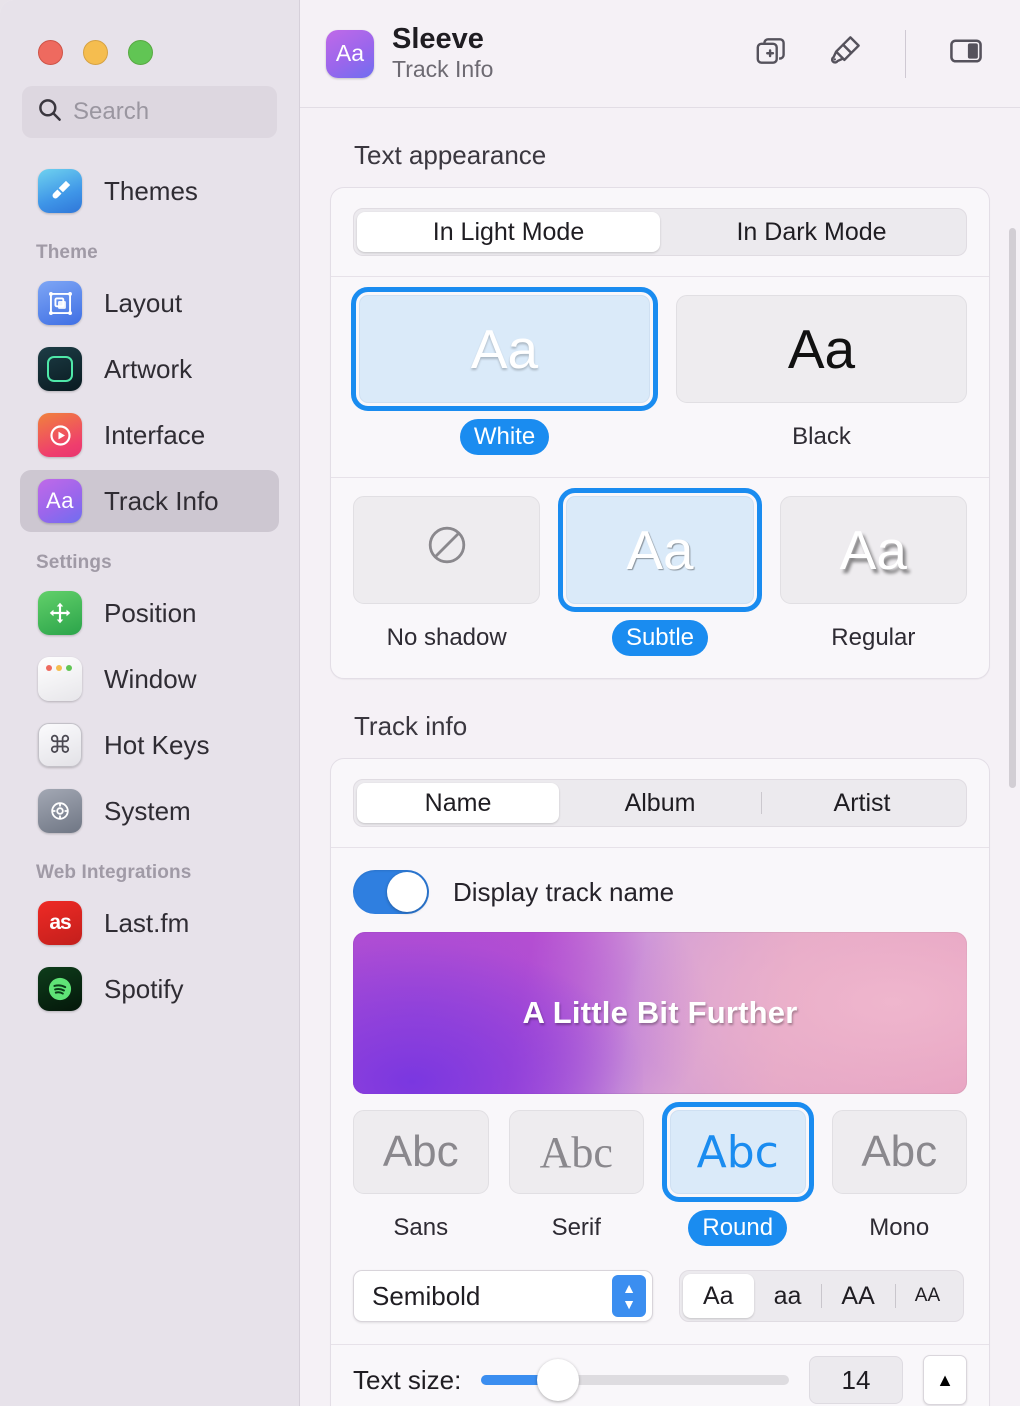  I want to click on toolbar-divider, so click(905, 53).